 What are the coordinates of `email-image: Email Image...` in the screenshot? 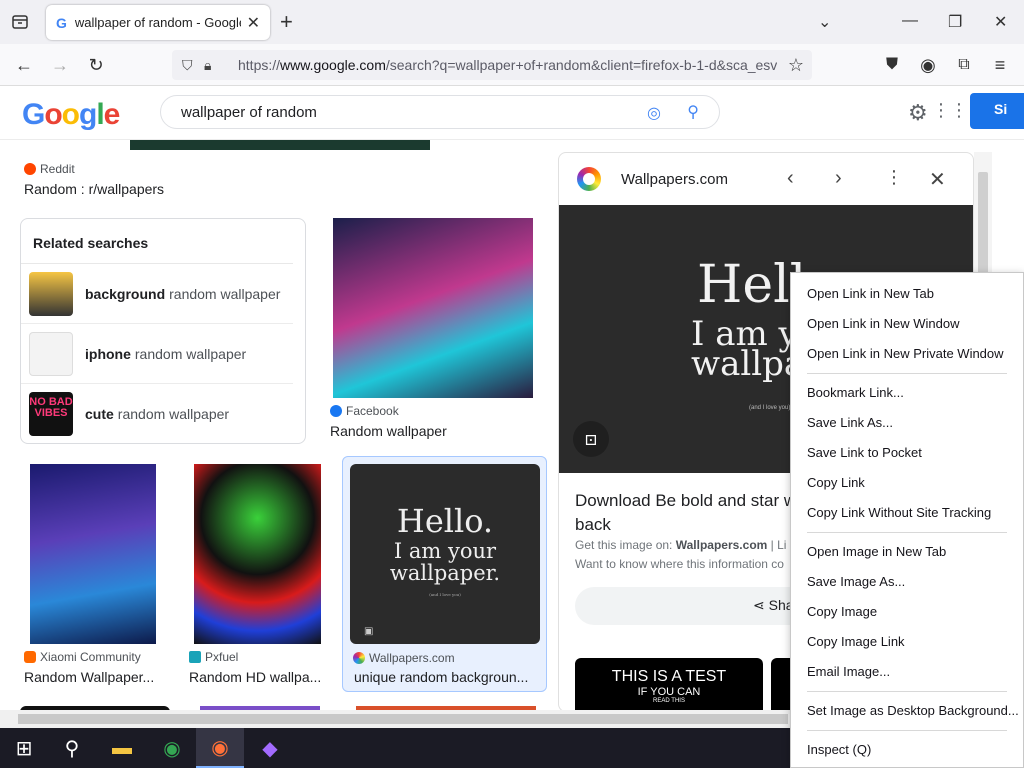 It's located at (907, 672).